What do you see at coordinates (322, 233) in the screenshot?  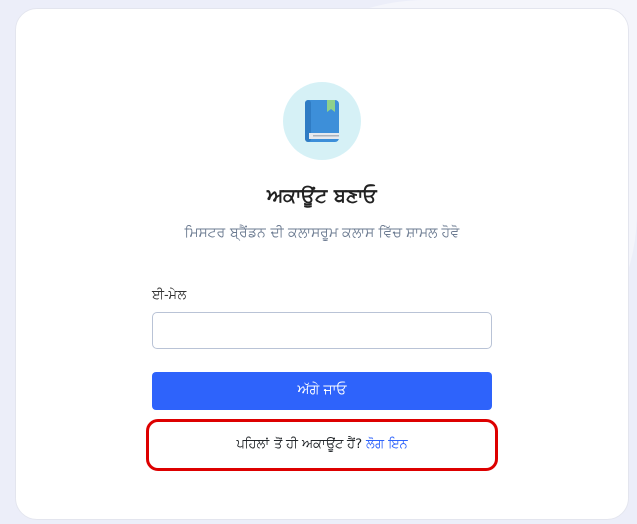 I see `subtitle: ਮਿਸਟਰ ਬ੍ਰੈਂਡਨ ਦੀ ਕਲਾਸਰੂਮ ਕਲਾਸ ਵਿੱਚ ਸ਼ਾਮਲ ਹੋਵੋ` at bounding box center [322, 233].